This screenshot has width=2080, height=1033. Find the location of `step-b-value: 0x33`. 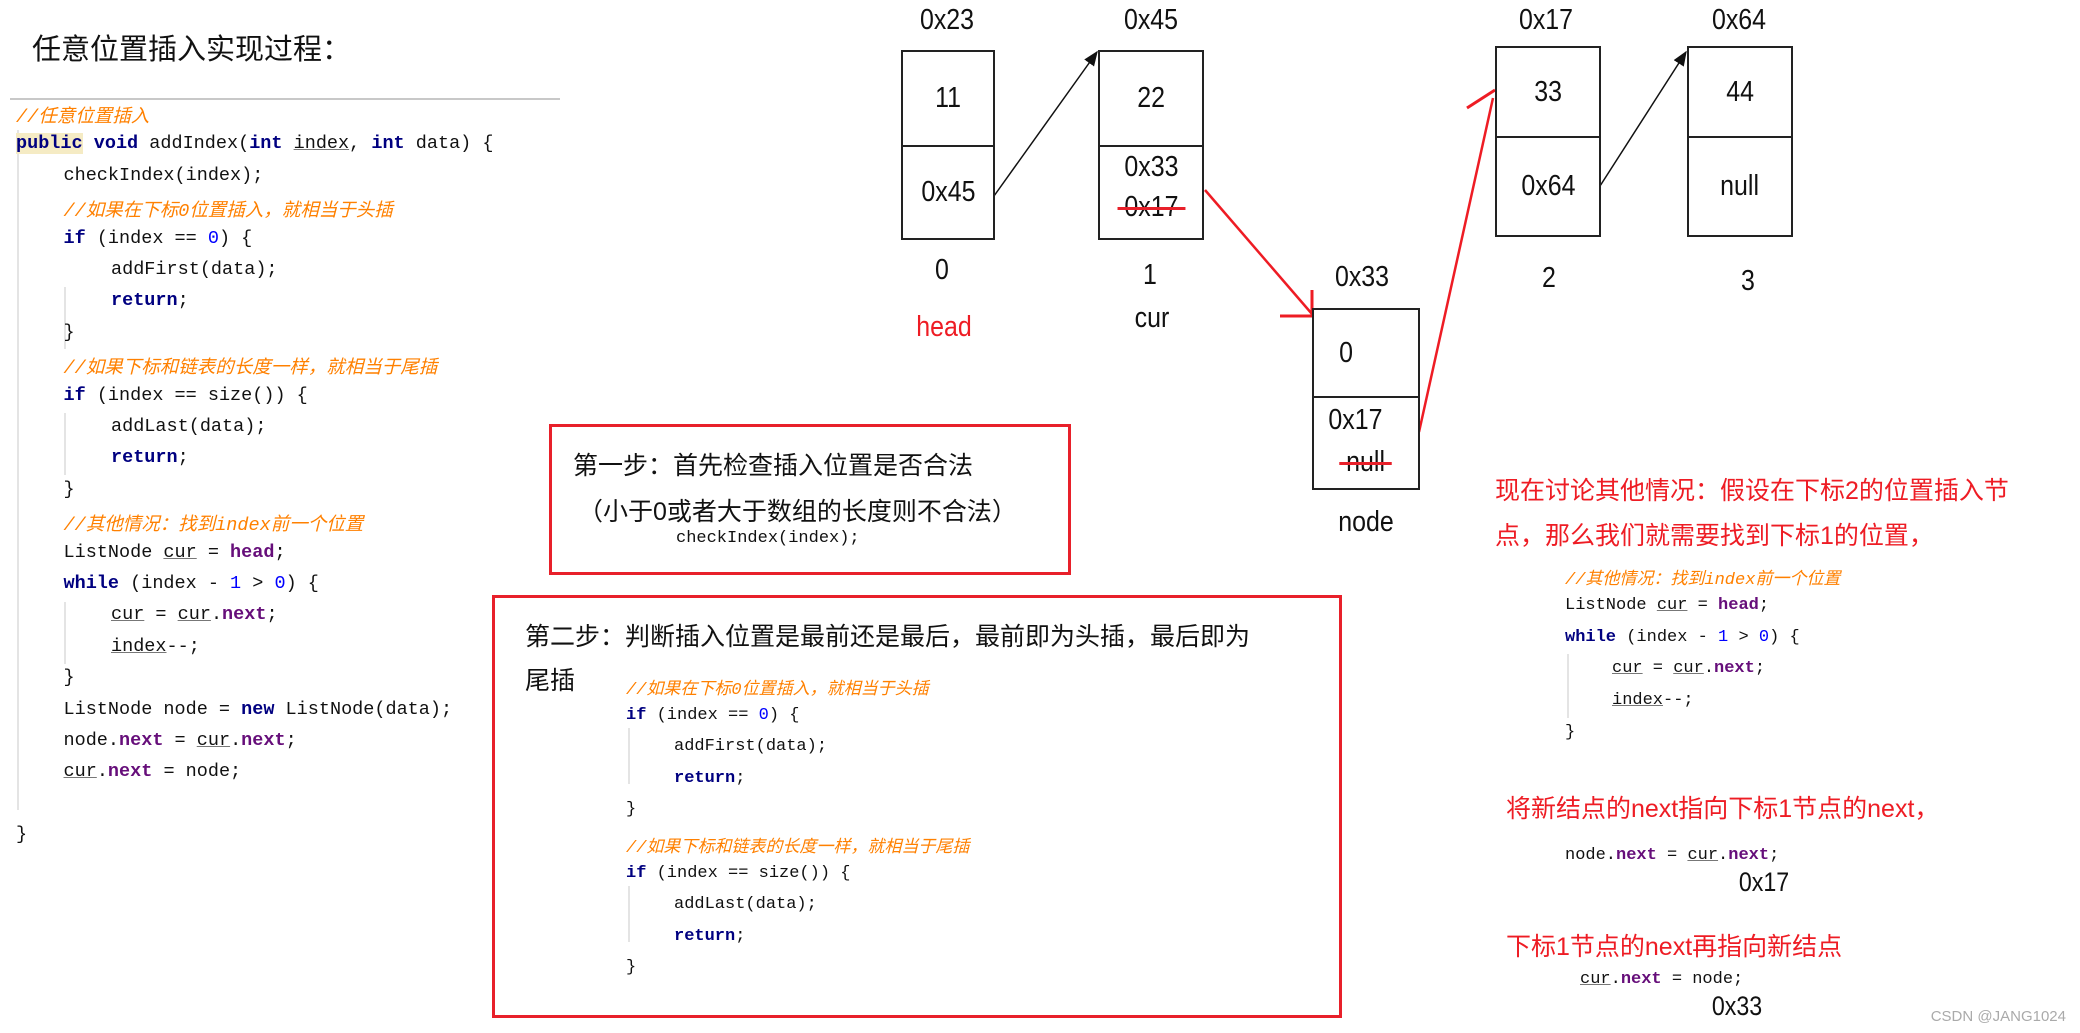

step-b-value: 0x33 is located at coordinates (1737, 1006).